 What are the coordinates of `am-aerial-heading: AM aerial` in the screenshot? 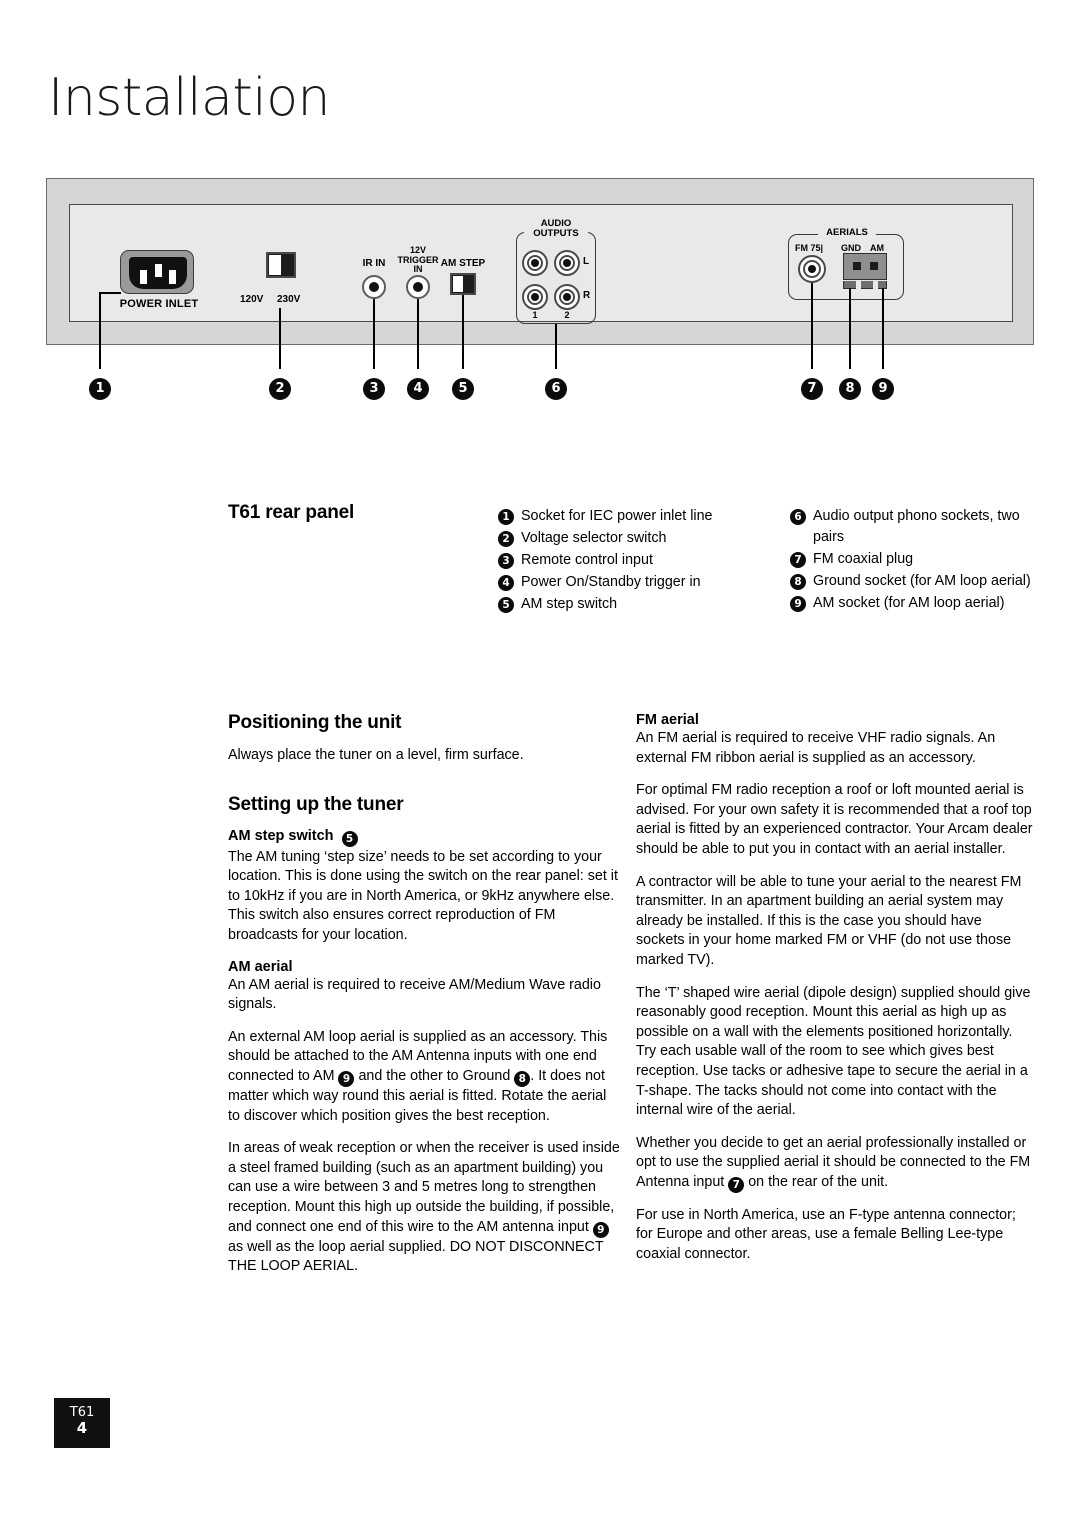 It's located at (260, 966).